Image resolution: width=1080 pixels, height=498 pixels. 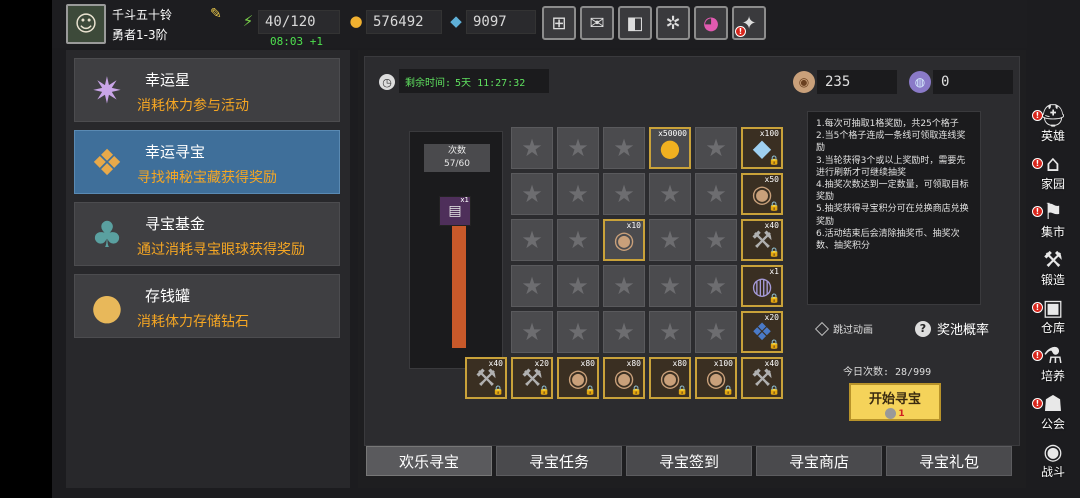 I want to click on stamina-timer: 08:03 +1, so click(x=296, y=41).